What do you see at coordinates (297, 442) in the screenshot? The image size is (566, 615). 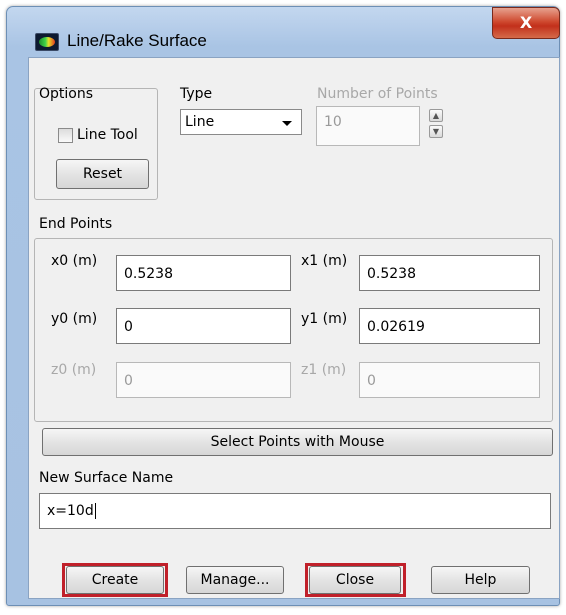 I see `select-points-with-mouse-button: Select Points with Mouse` at bounding box center [297, 442].